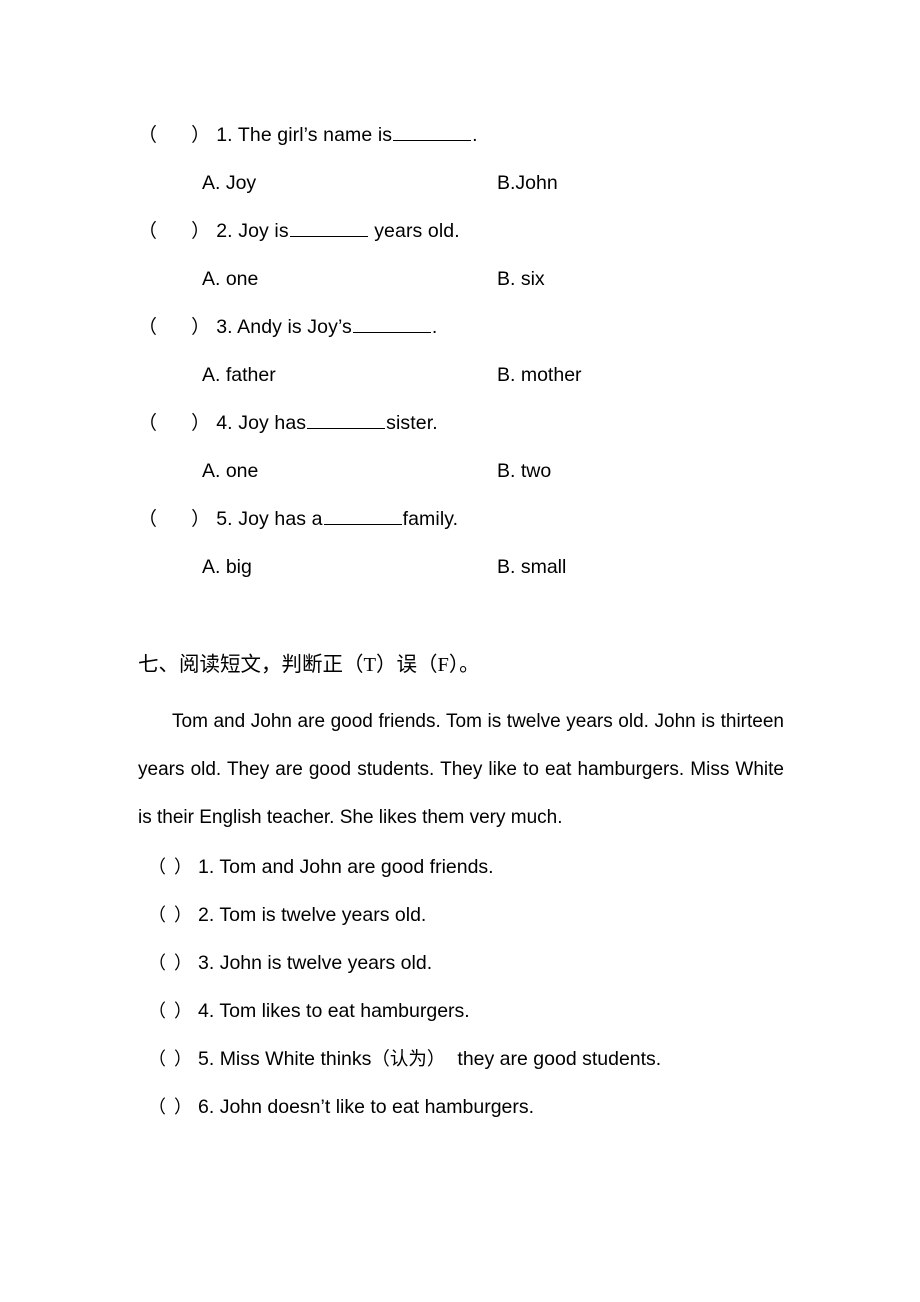 The image size is (920, 1302). I want to click on option-b: B. mother, so click(539, 375).